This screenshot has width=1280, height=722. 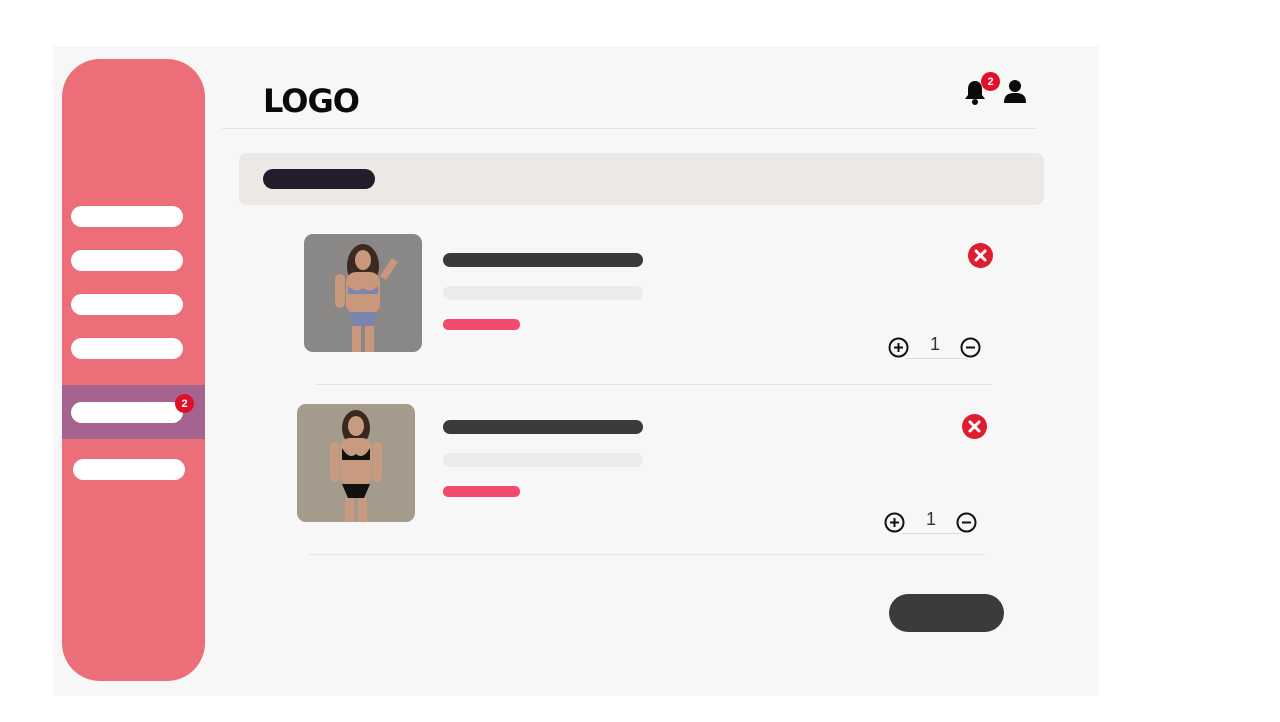 What do you see at coordinates (184, 403) in the screenshot?
I see `sidebar-cart-badge: 2` at bounding box center [184, 403].